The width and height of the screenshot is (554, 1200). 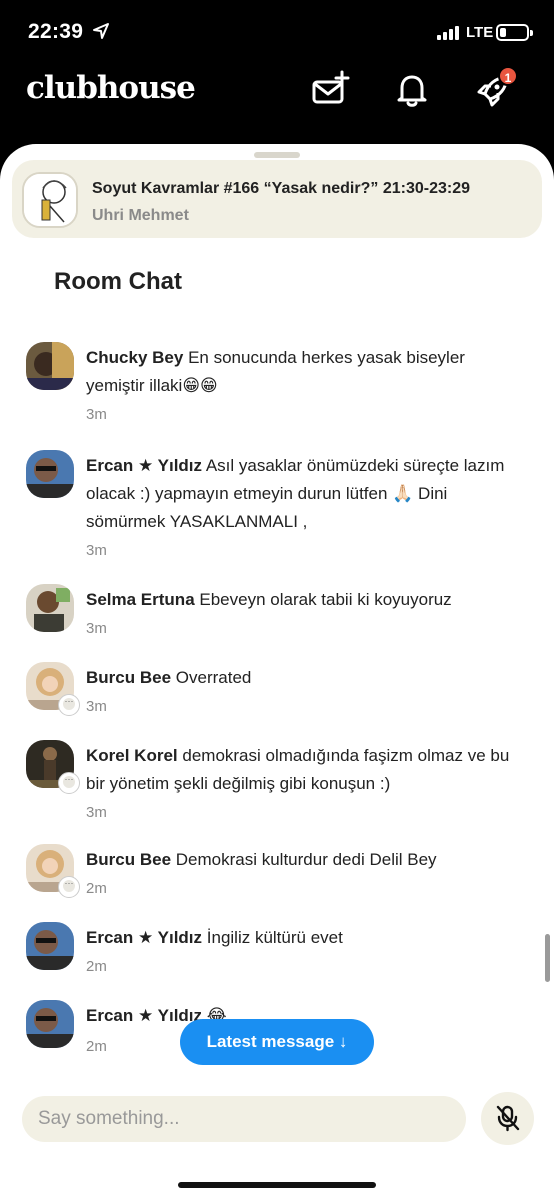 I want to click on home-indicator, so click(x=277, y=1185).